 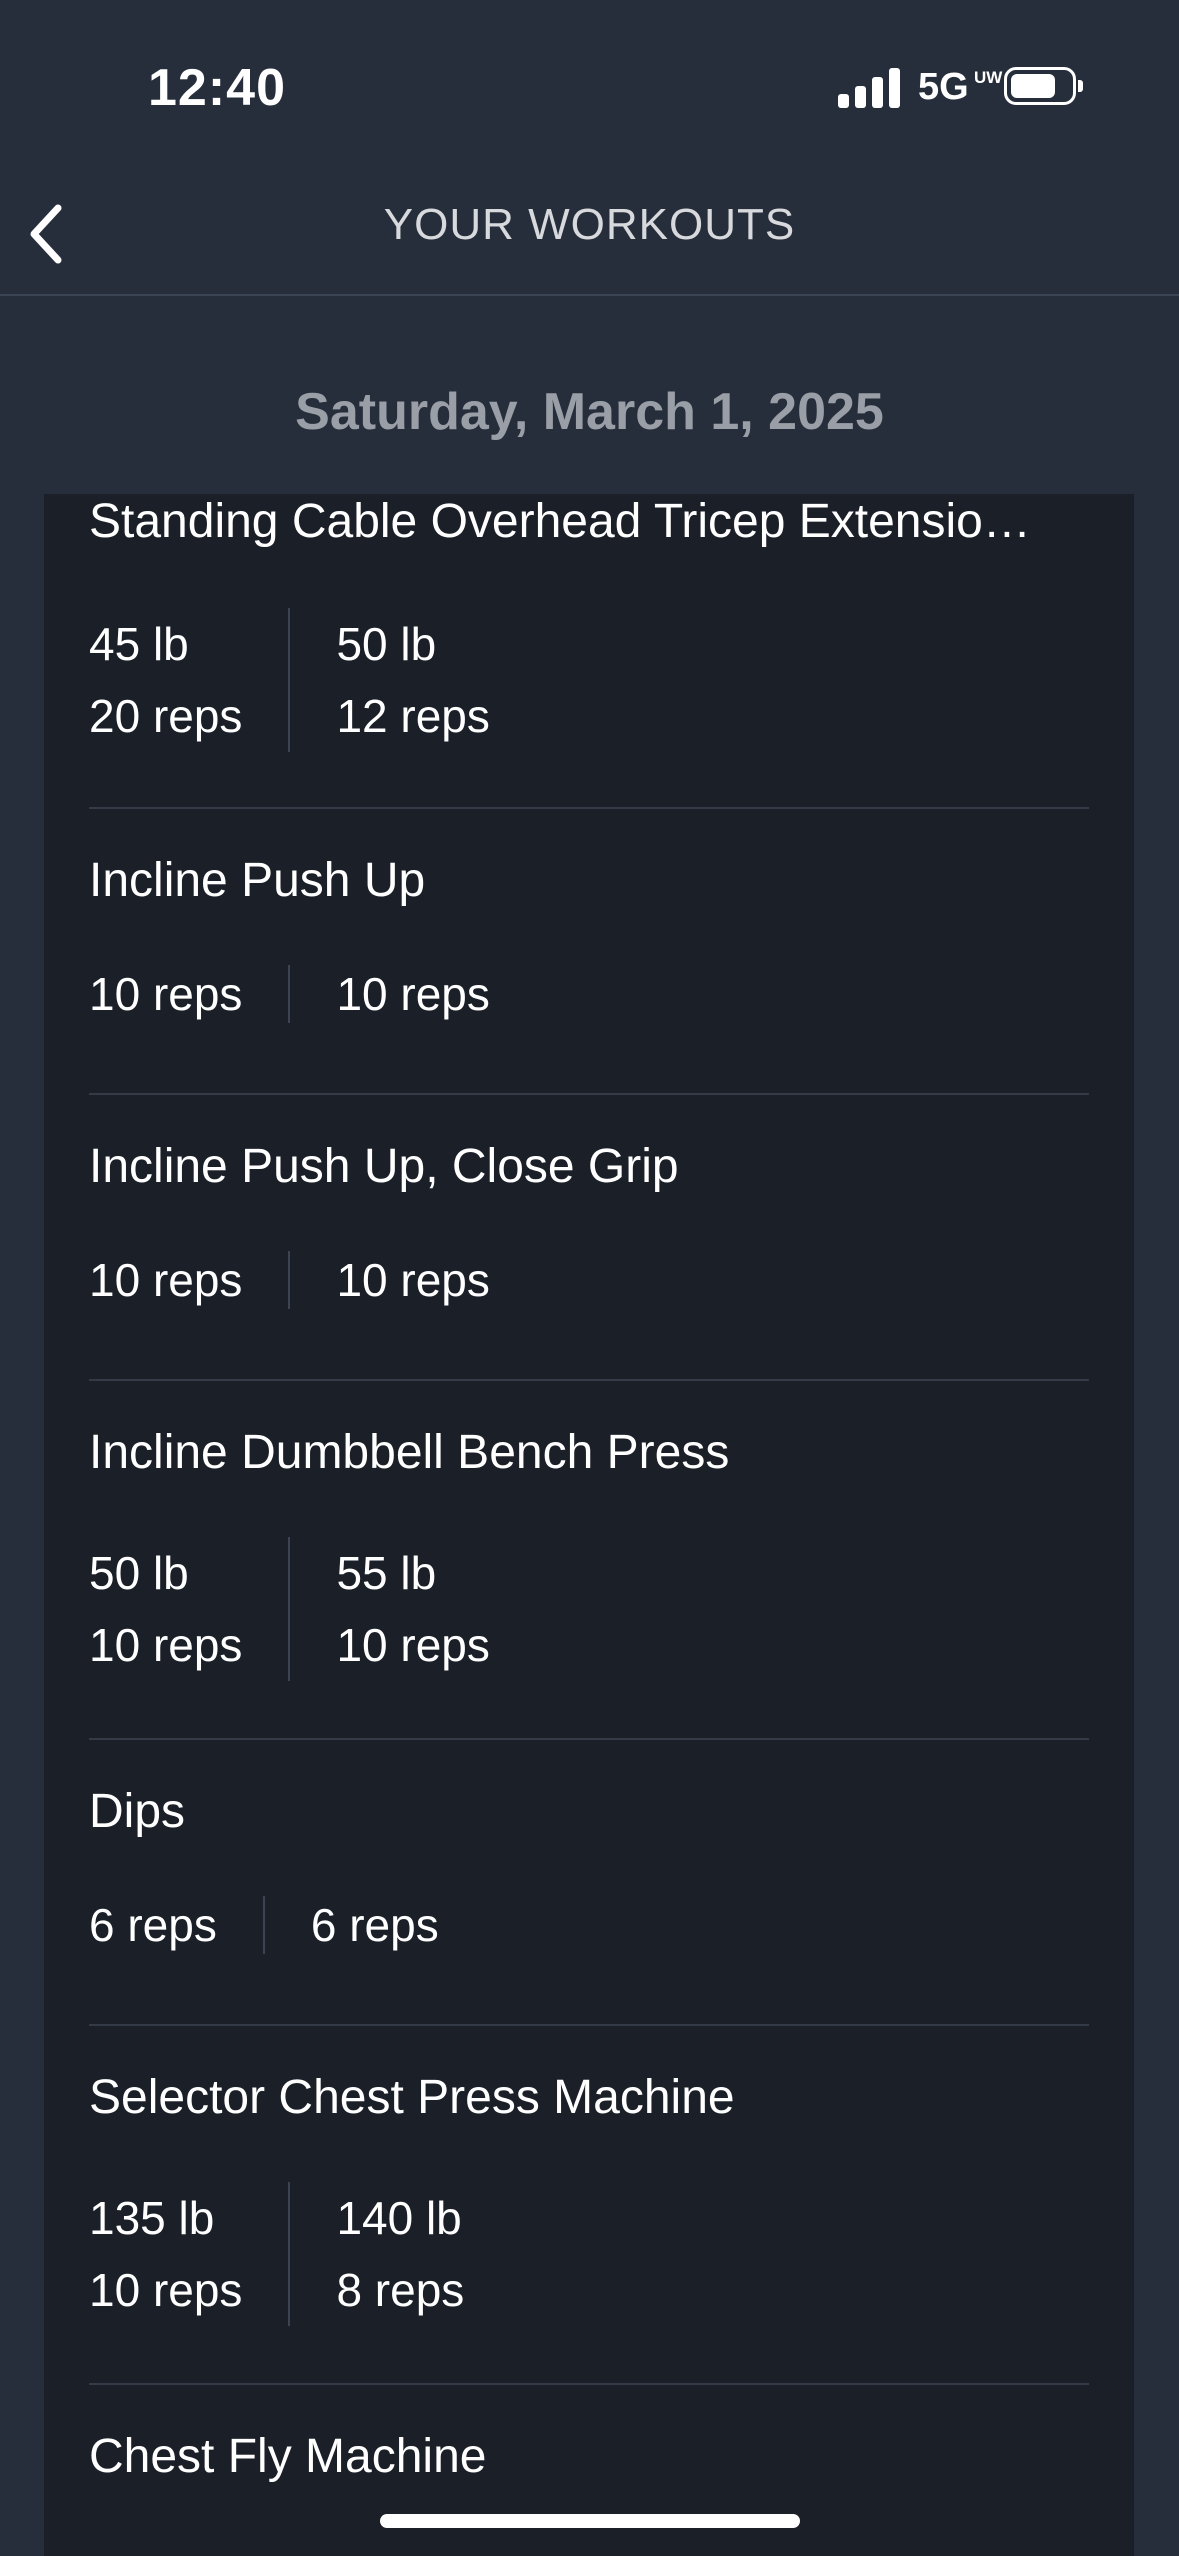 What do you see at coordinates (589, 952) in the screenshot?
I see `exercise-item: Incline Push Up 10 reps 10 reps` at bounding box center [589, 952].